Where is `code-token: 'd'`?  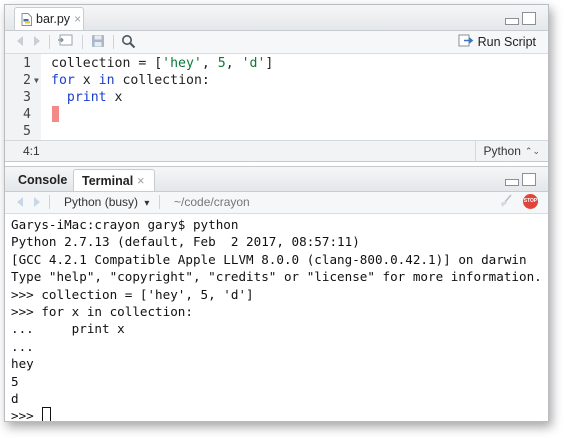
code-token: 'd' is located at coordinates (253, 63).